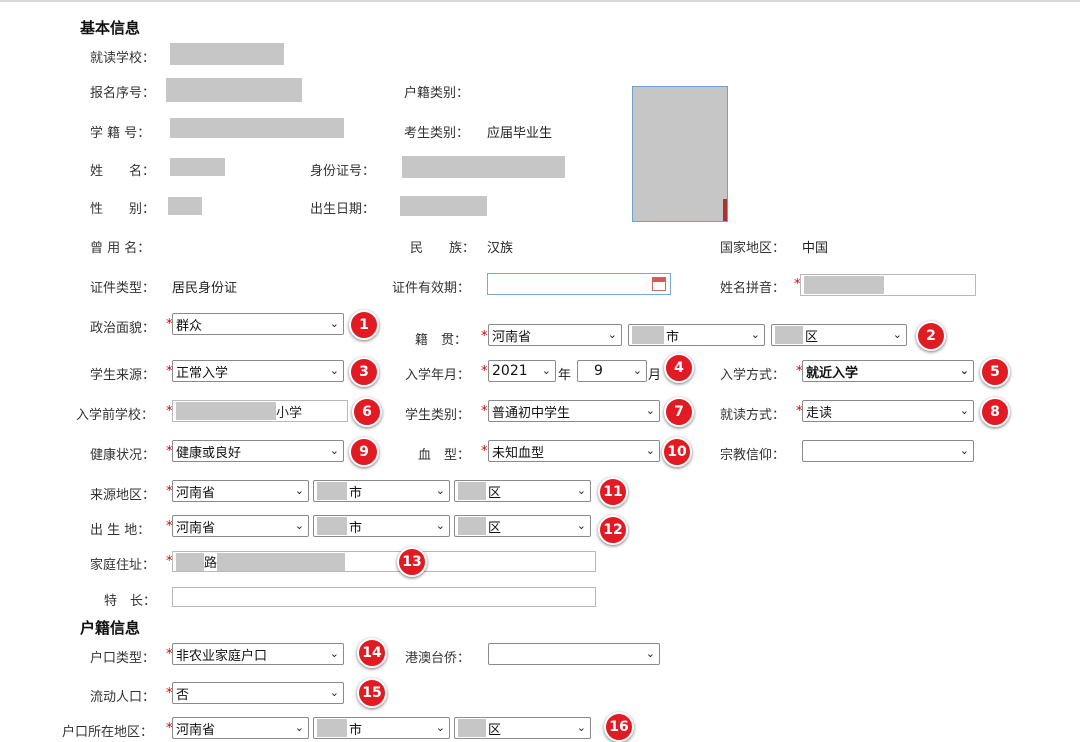  I want to click on native-label: 籍 贯：, so click(441, 340).